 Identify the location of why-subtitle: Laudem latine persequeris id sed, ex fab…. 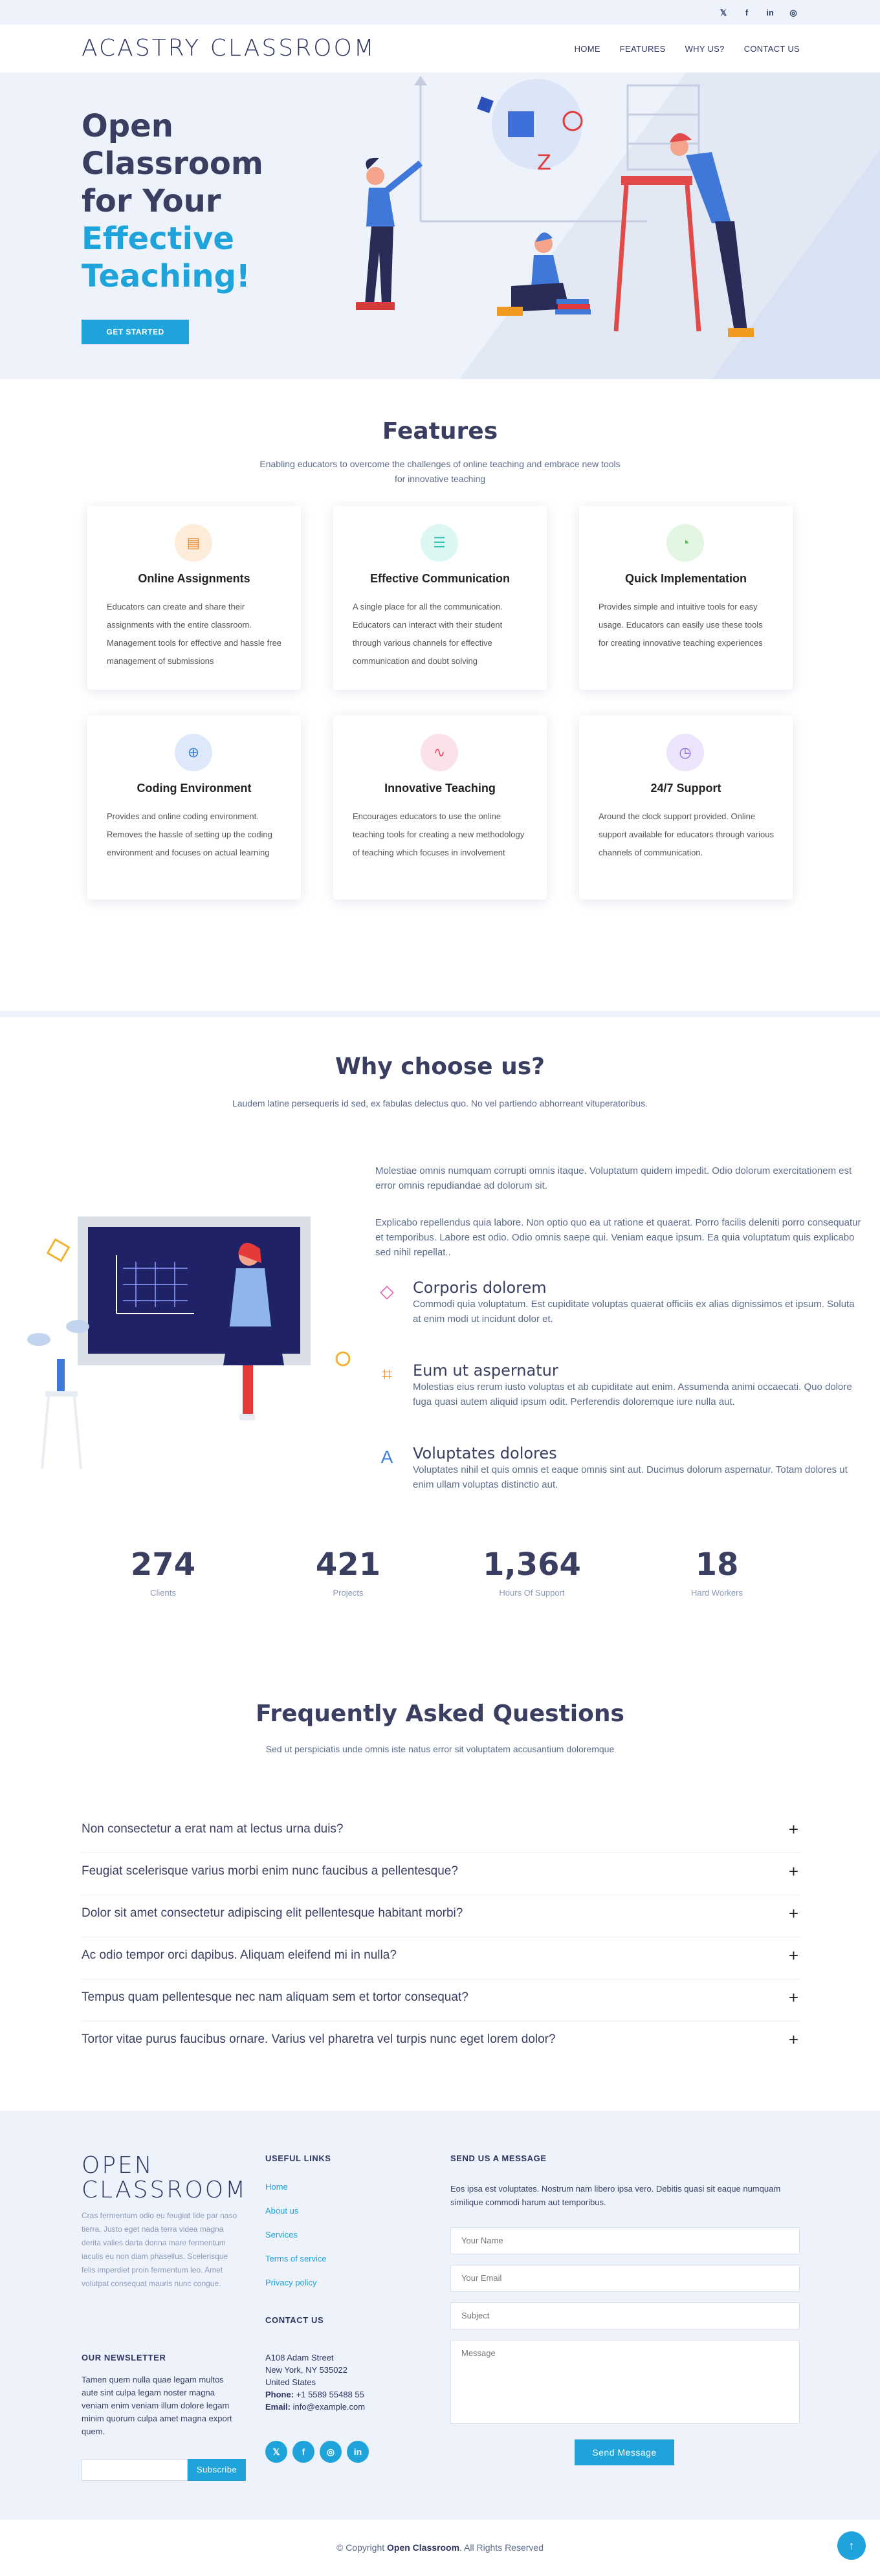
(440, 1103).